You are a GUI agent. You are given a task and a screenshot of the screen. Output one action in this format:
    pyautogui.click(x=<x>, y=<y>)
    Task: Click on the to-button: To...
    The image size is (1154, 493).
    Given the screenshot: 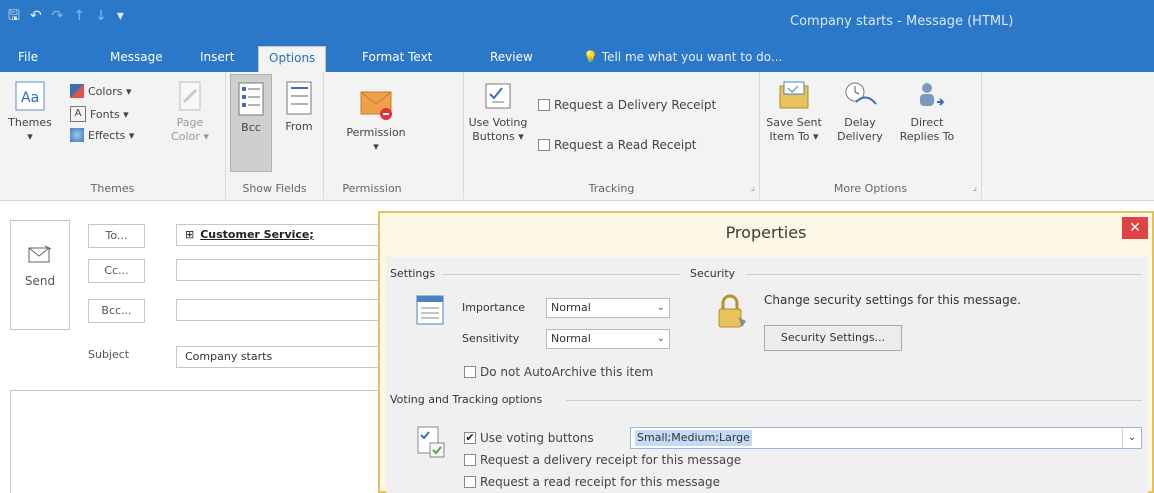 What is the action you would take?
    pyautogui.click(x=116, y=236)
    